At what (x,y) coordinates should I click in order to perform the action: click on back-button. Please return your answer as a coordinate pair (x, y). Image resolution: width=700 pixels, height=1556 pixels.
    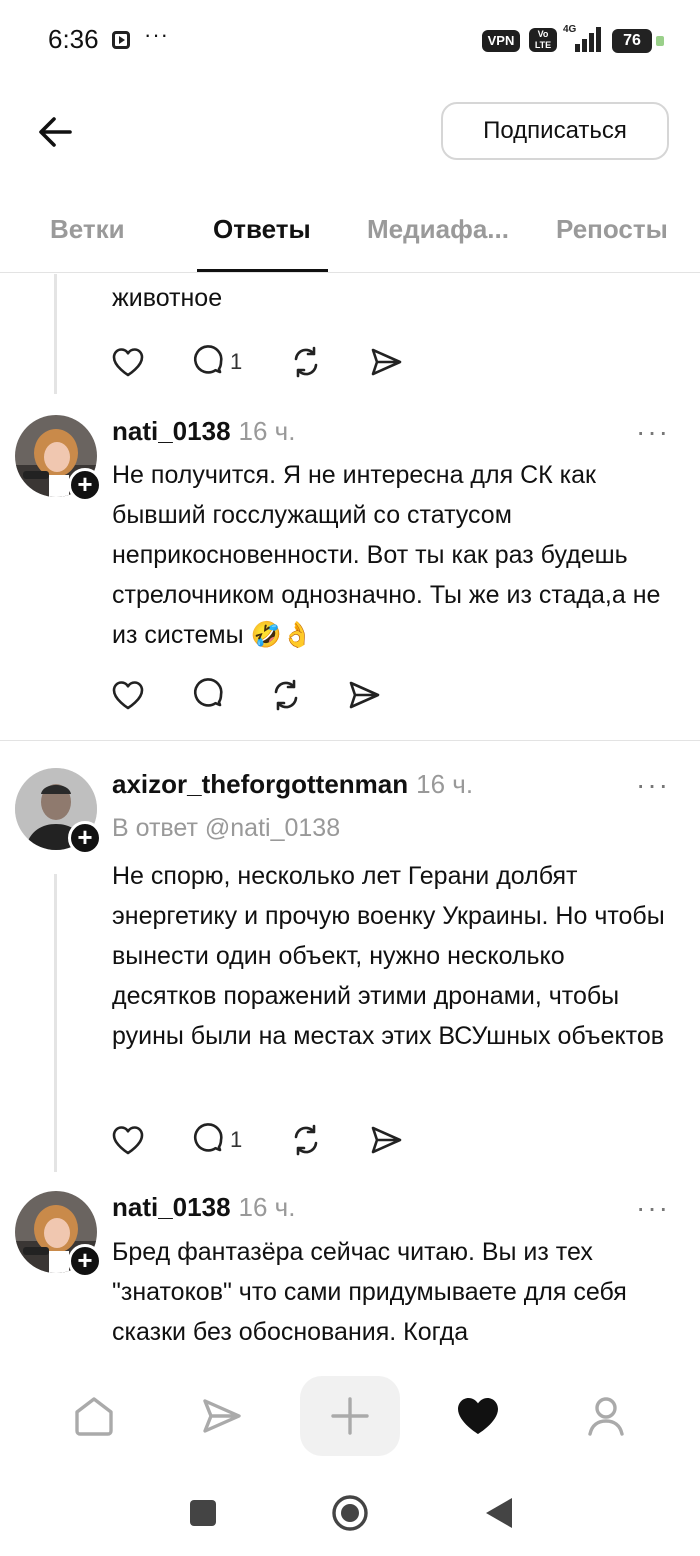
    Looking at the image, I should click on (56, 132).